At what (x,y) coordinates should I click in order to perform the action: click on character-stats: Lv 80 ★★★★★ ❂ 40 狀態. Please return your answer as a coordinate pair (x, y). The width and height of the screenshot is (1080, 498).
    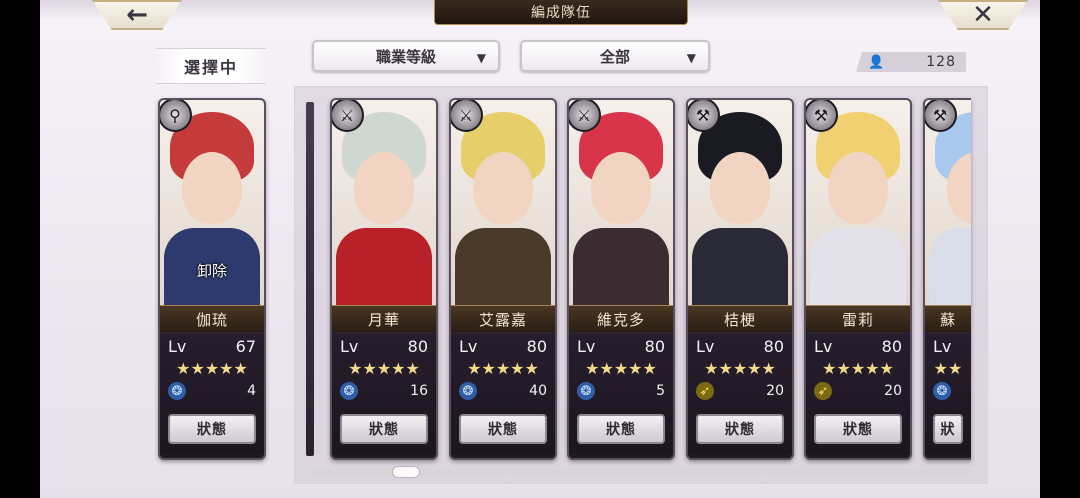
    Looking at the image, I should click on (503, 393).